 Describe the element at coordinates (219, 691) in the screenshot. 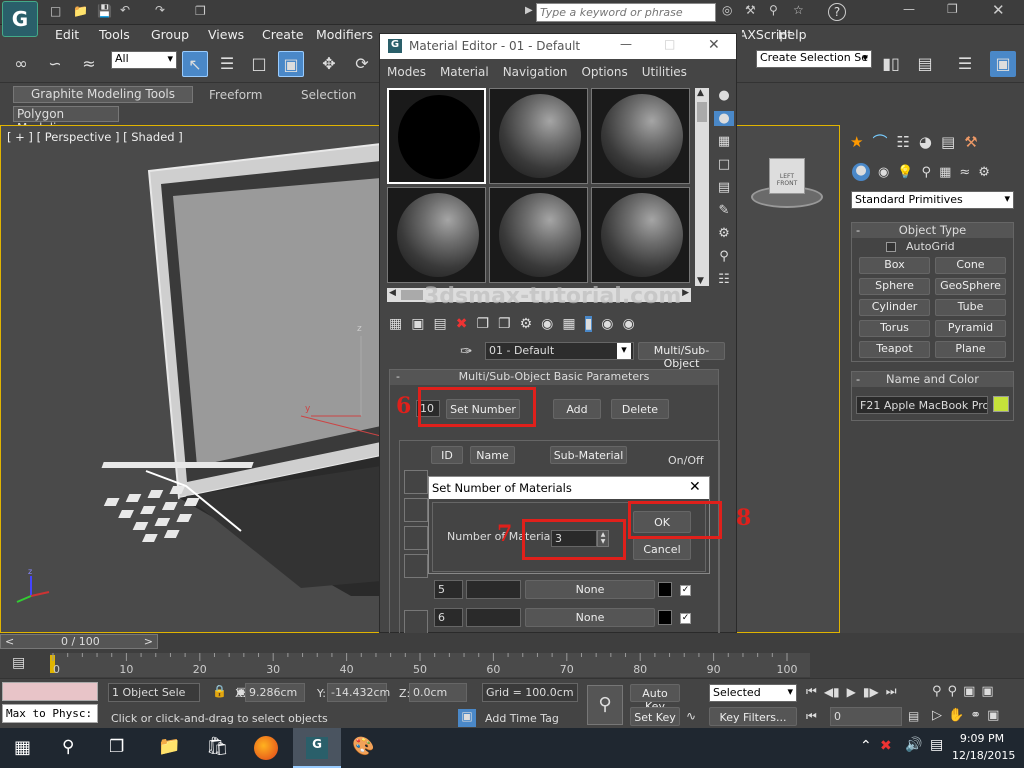

I see `selection-lock-icon: 🔒` at that location.